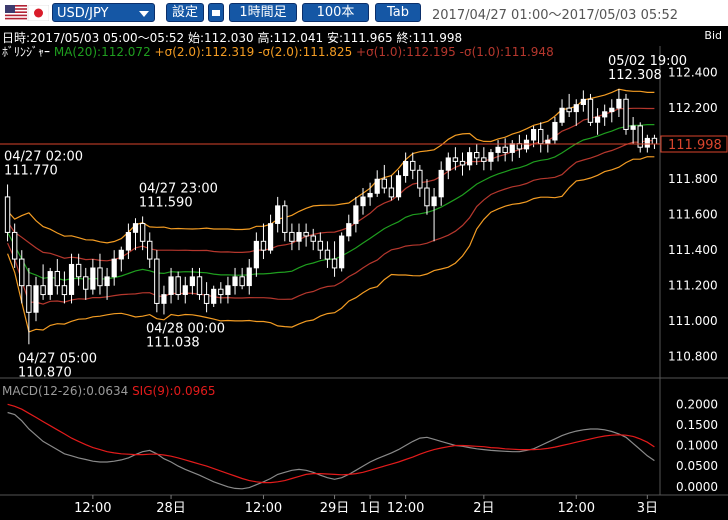 The image size is (728, 520). Describe the element at coordinates (693, 250) in the screenshot. I see `price-tick-label: 111.400` at that location.